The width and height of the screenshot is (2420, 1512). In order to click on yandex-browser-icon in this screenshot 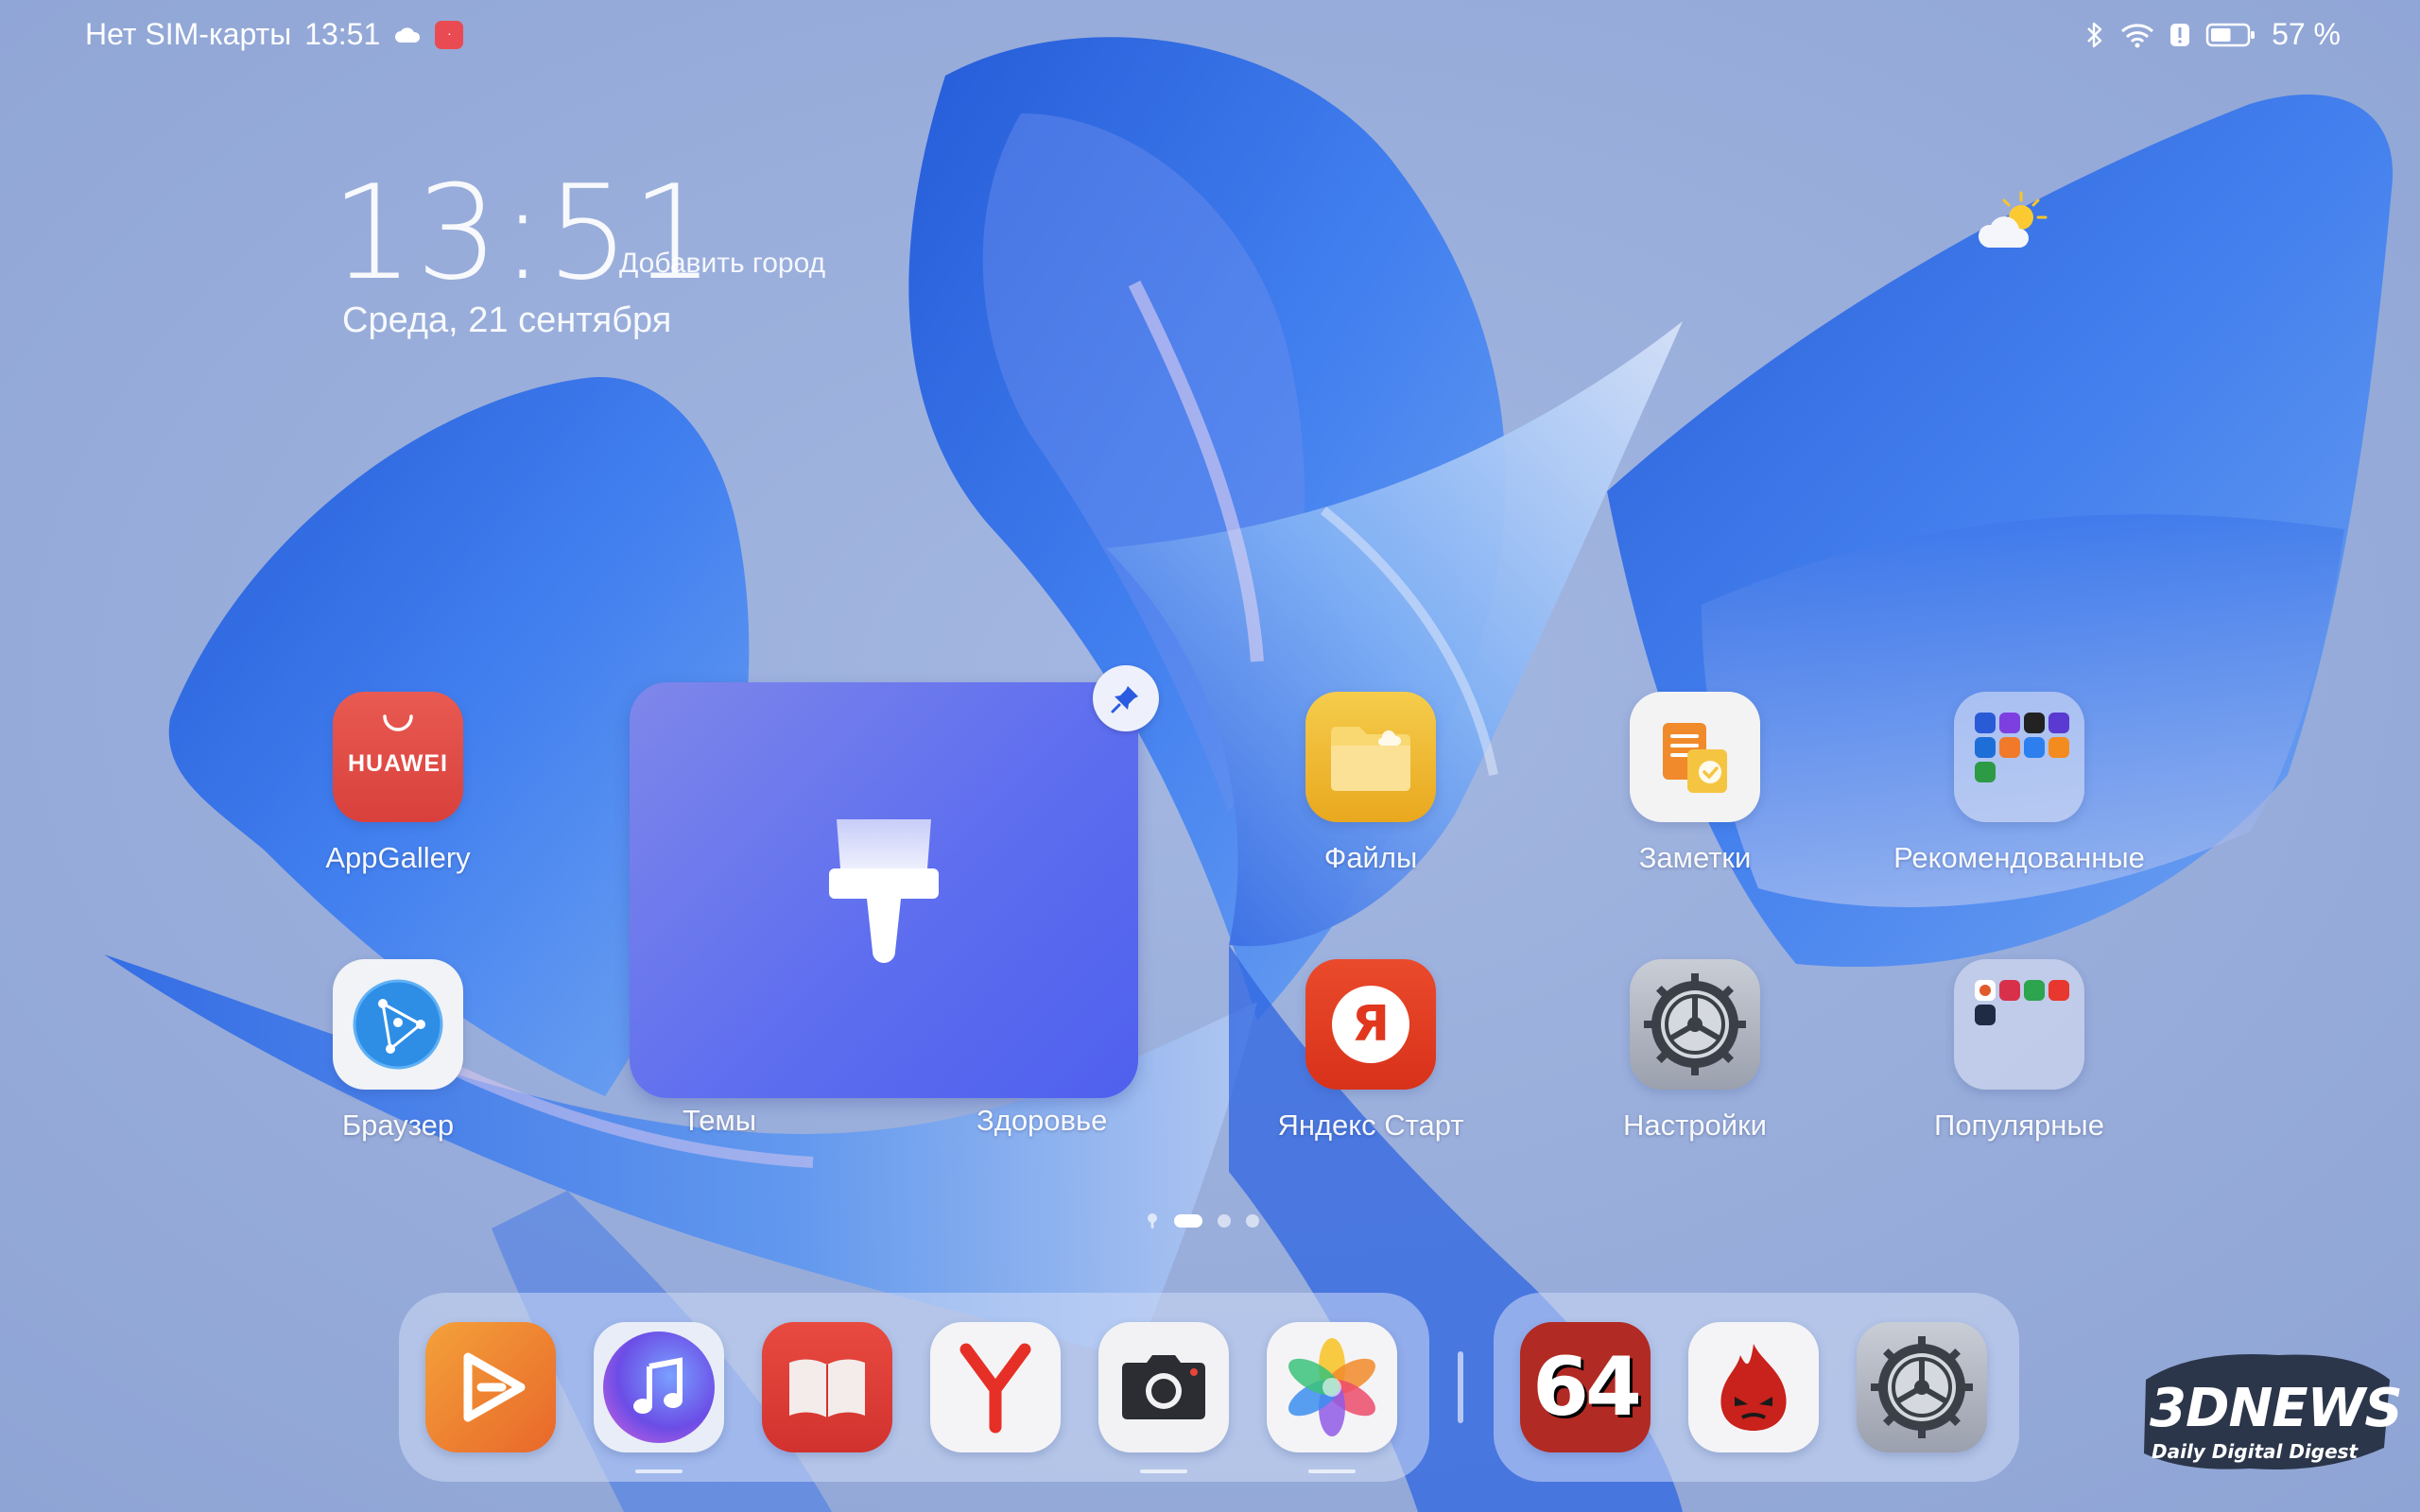, I will do `click(995, 1387)`.